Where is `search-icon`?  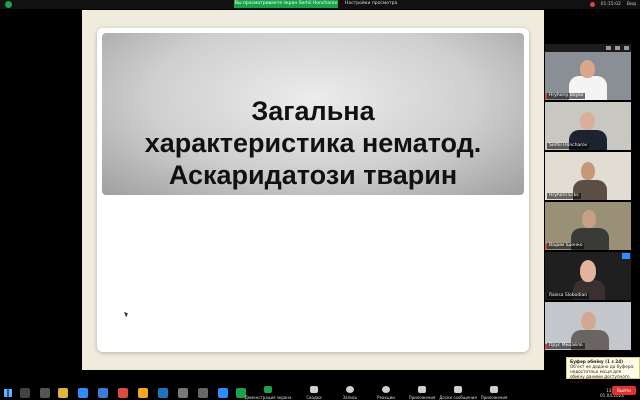
search-icon is located at coordinates (25, 393).